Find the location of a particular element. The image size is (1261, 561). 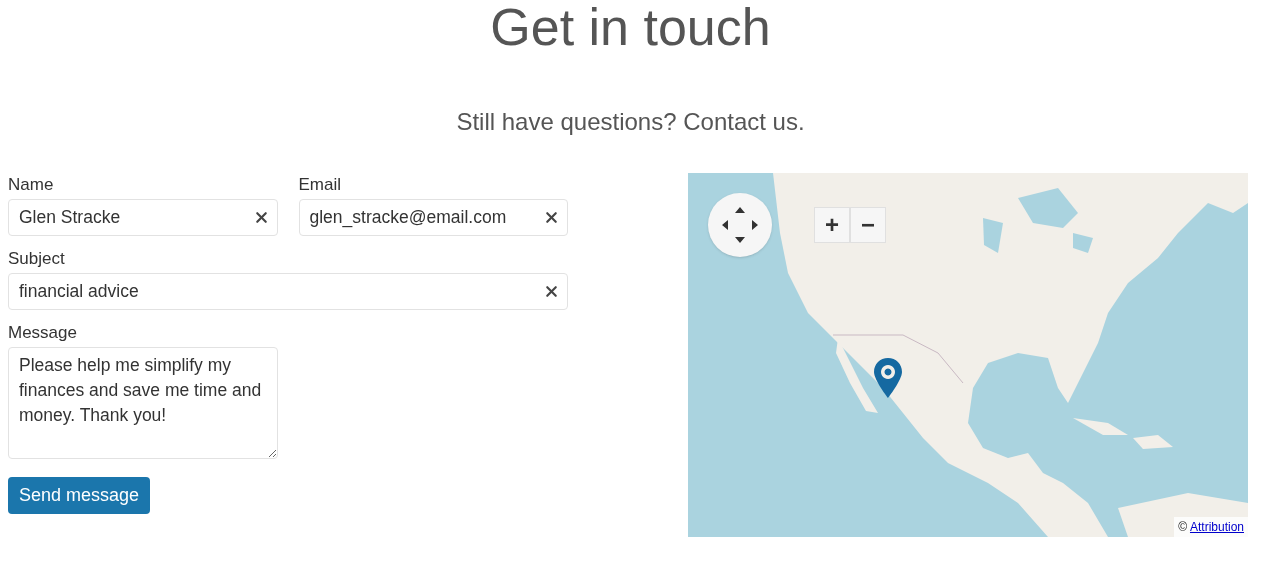

subtitle: Still have questions? Contact us. is located at coordinates (630, 122).